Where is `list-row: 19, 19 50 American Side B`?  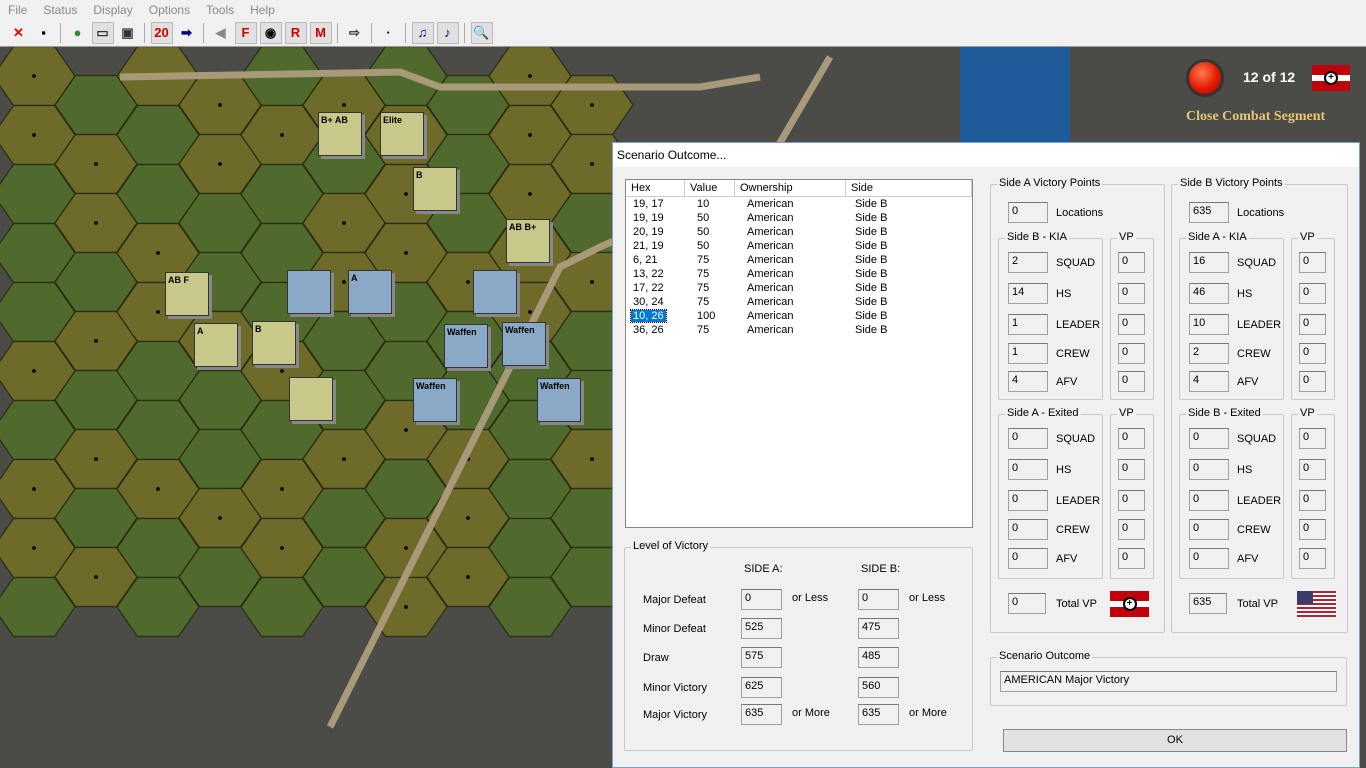 list-row: 19, 19 50 American Side B is located at coordinates (799, 219).